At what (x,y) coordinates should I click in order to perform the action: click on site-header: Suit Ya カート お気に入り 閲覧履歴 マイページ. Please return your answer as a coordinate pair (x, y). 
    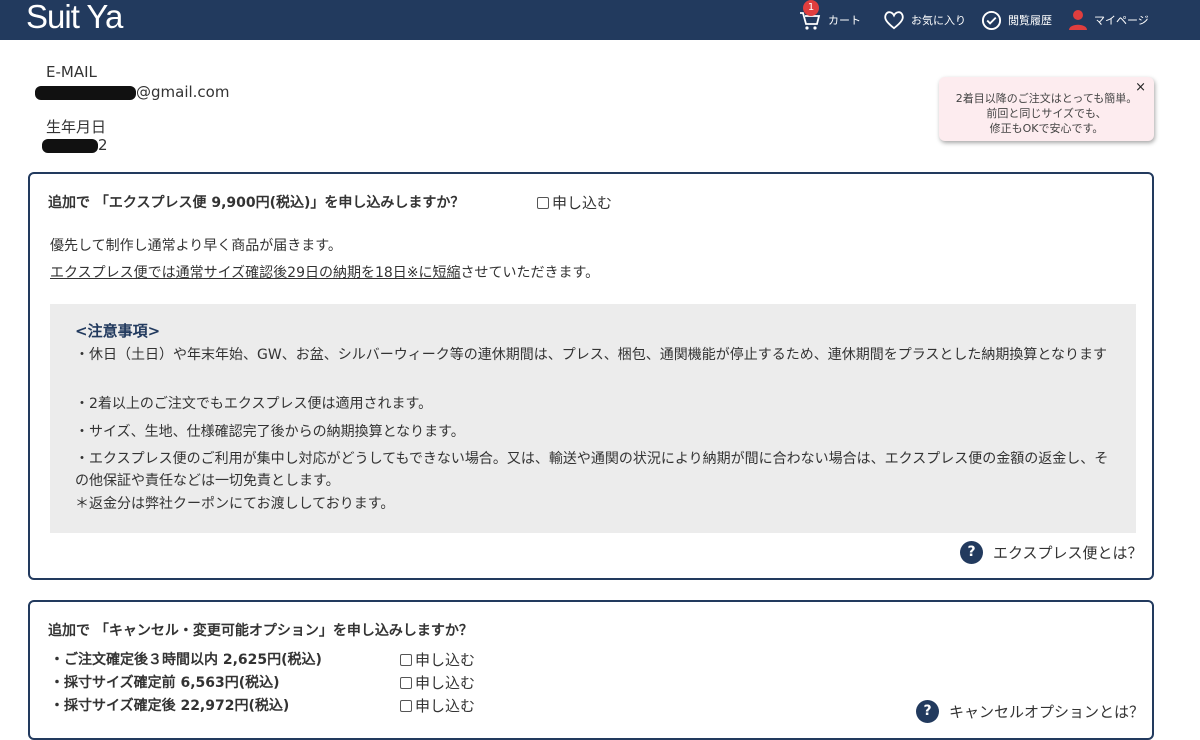
    Looking at the image, I should click on (600, 20).